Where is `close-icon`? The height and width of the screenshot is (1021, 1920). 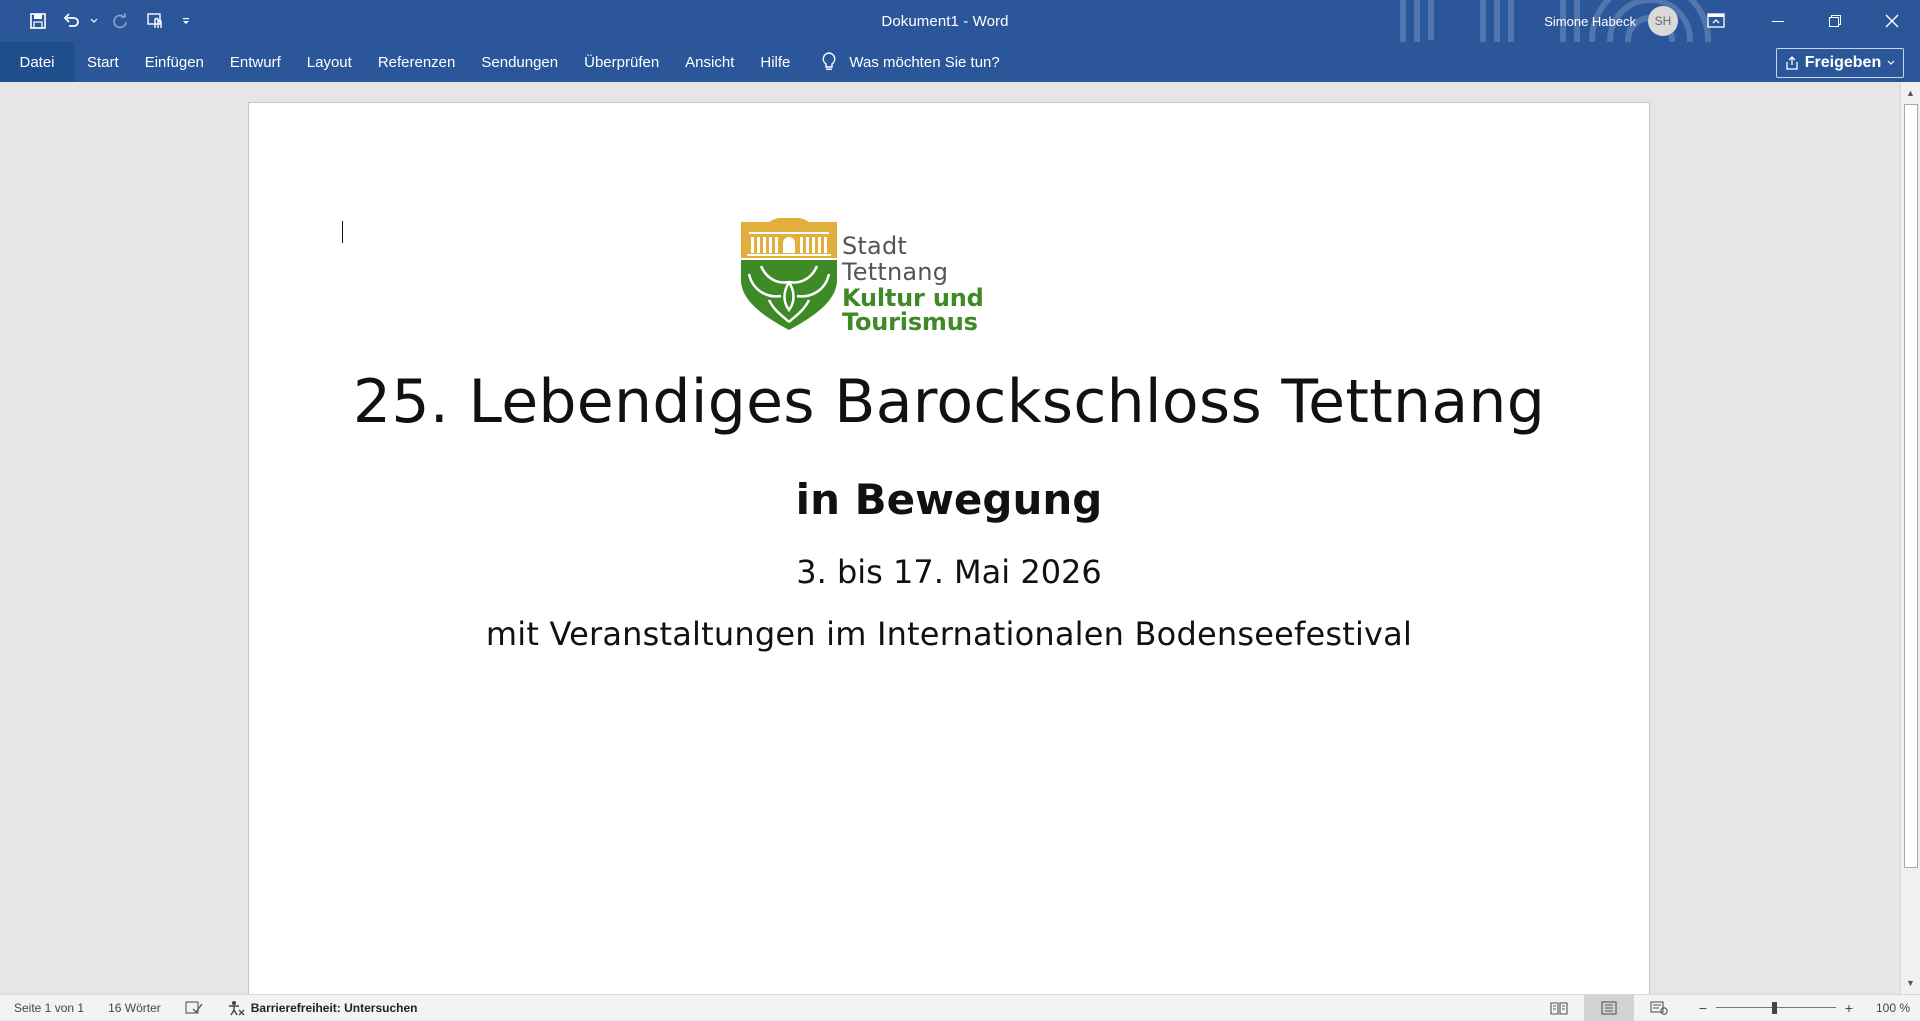 close-icon is located at coordinates (1891, 21).